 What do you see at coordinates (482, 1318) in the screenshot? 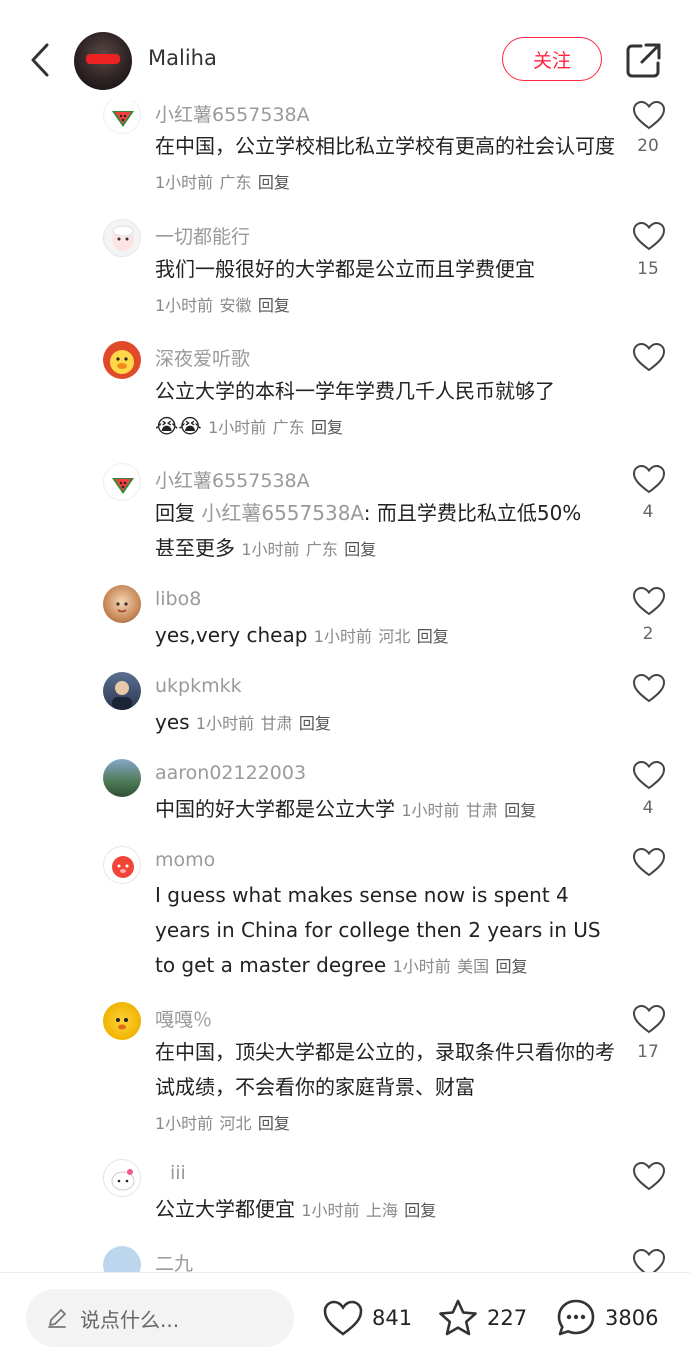
I see `collect-button: 227` at bounding box center [482, 1318].